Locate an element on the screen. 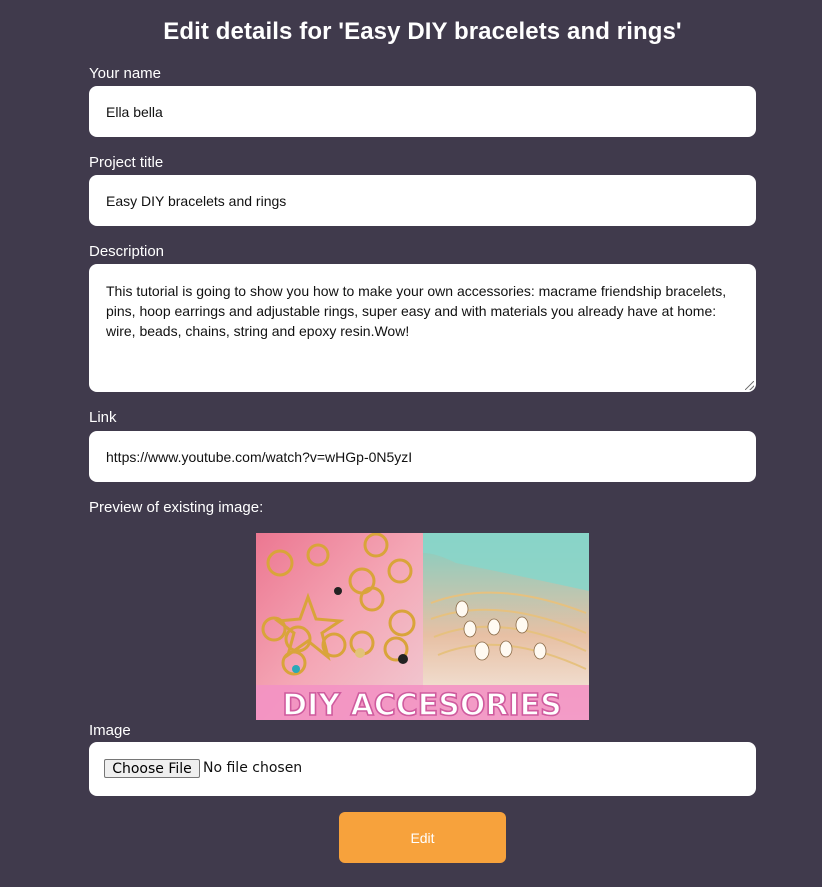 Image resolution: width=822 pixels, height=887 pixels. name-label: Your name is located at coordinates (125, 73).